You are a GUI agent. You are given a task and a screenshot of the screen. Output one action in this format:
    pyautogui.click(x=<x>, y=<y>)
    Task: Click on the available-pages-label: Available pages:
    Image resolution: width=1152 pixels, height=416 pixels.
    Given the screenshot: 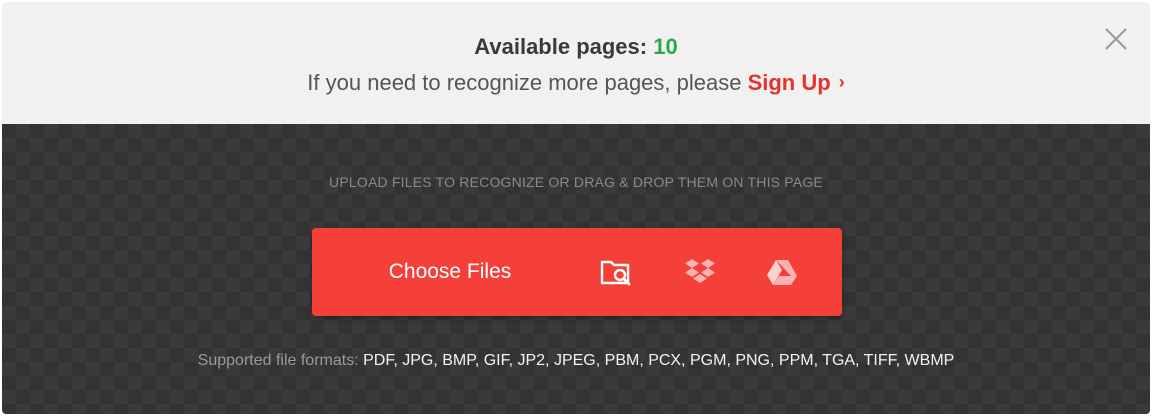 What is the action you would take?
    pyautogui.click(x=564, y=46)
    